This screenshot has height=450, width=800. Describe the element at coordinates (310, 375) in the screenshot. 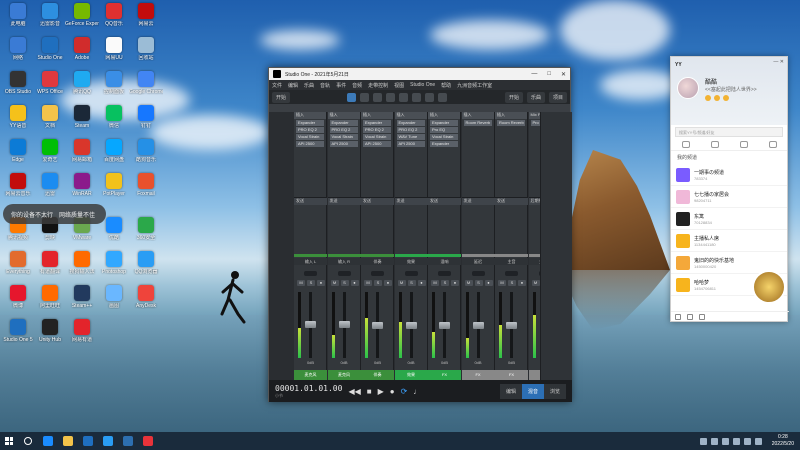

I see `channel-footer-label: 麦克风` at that location.